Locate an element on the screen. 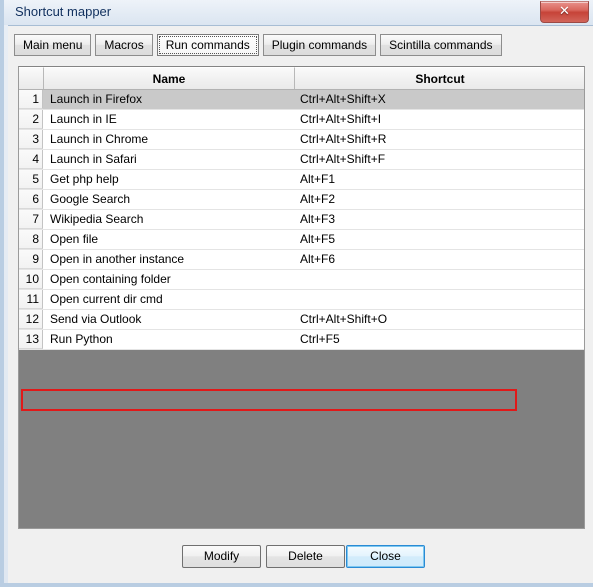  row-name: Launch in IE is located at coordinates (83, 119).